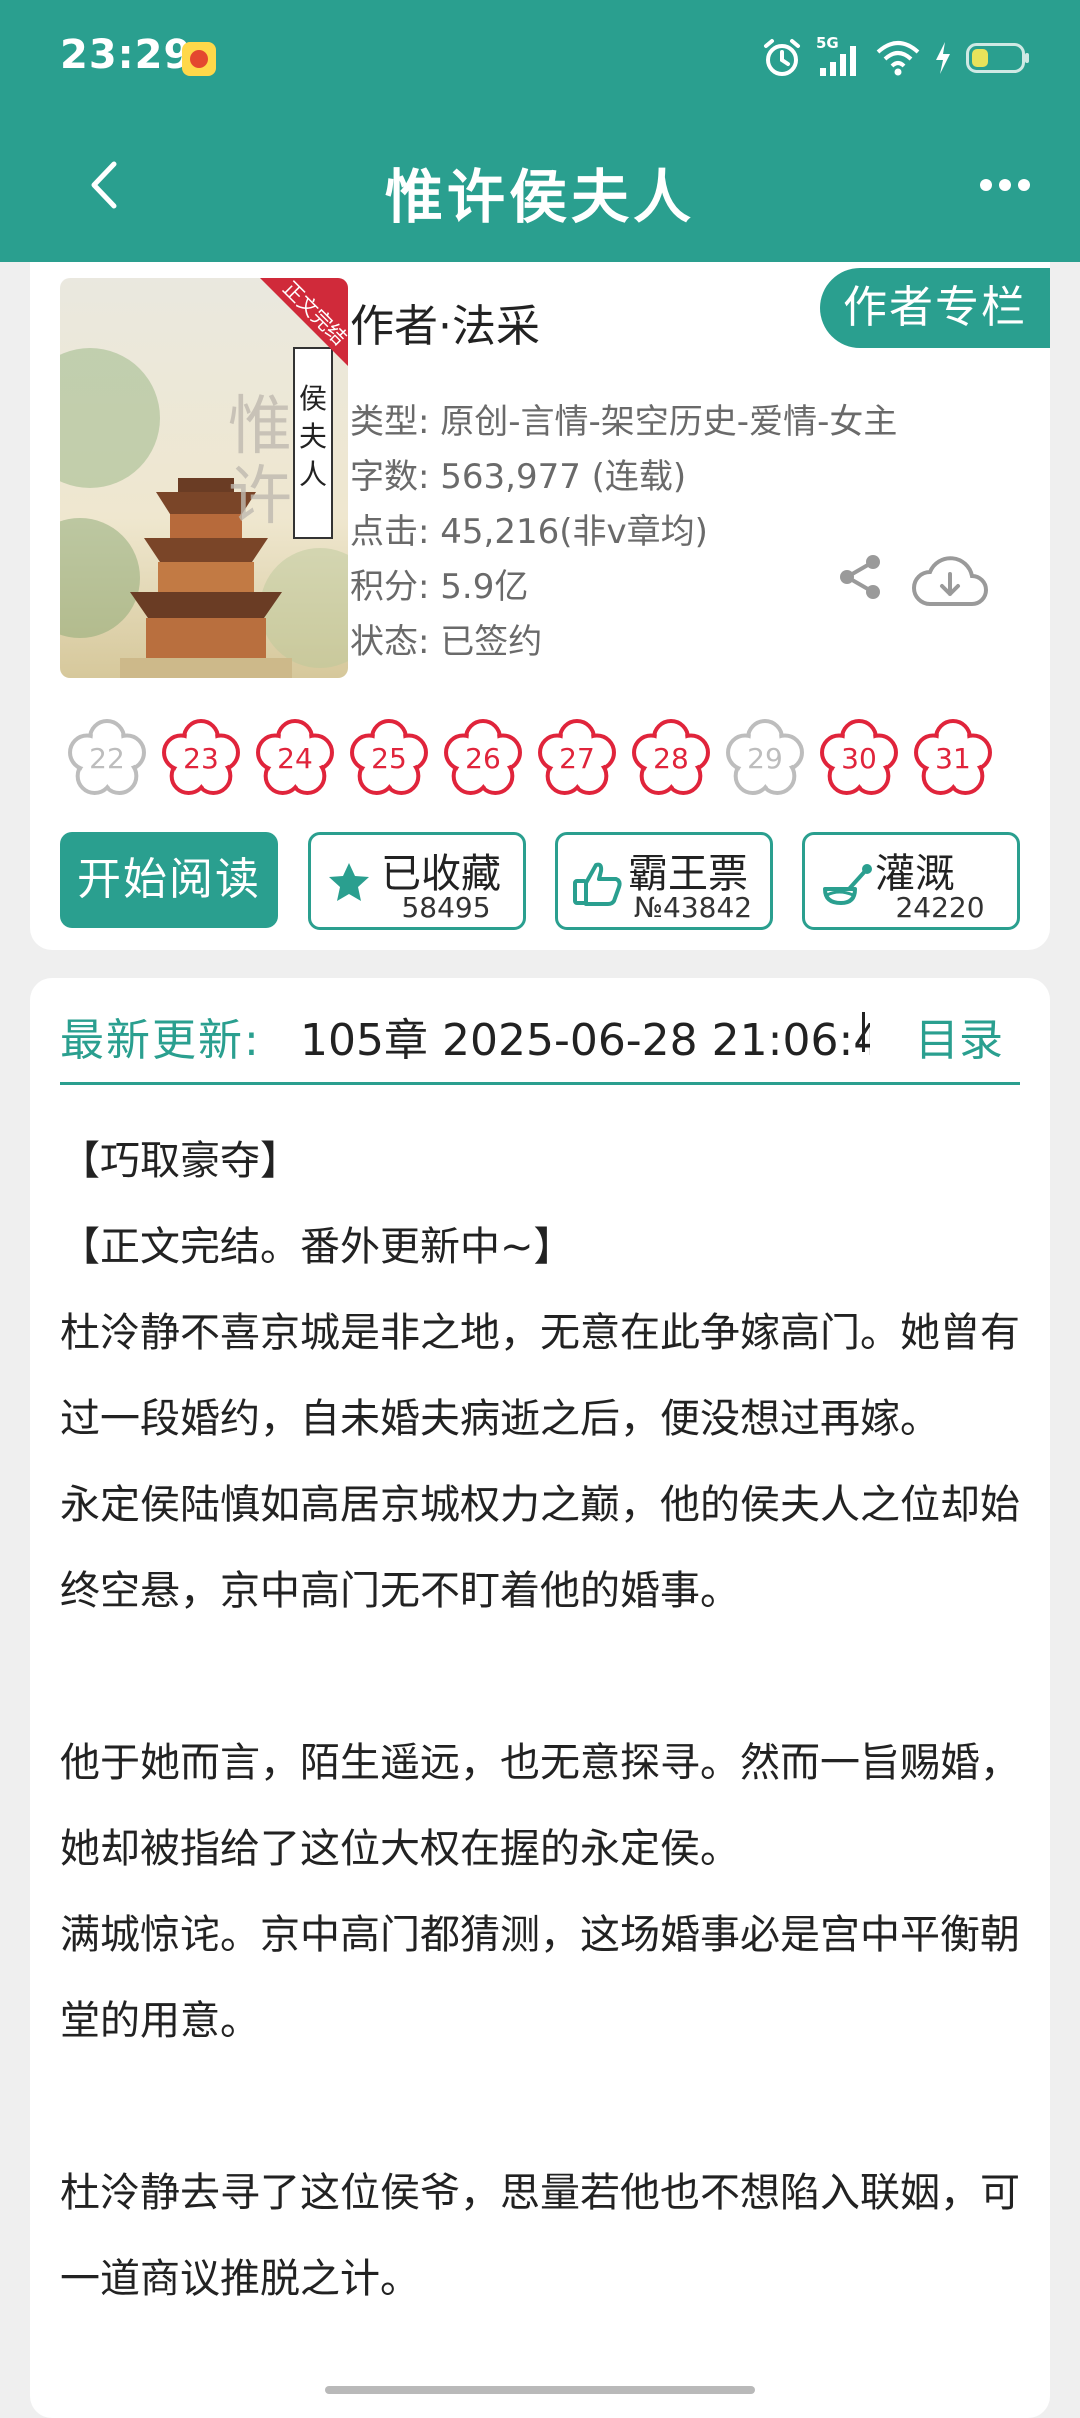 This screenshot has width=1080, height=2418. What do you see at coordinates (940, 907) in the screenshot?
I see `irrigate-count: 24220` at bounding box center [940, 907].